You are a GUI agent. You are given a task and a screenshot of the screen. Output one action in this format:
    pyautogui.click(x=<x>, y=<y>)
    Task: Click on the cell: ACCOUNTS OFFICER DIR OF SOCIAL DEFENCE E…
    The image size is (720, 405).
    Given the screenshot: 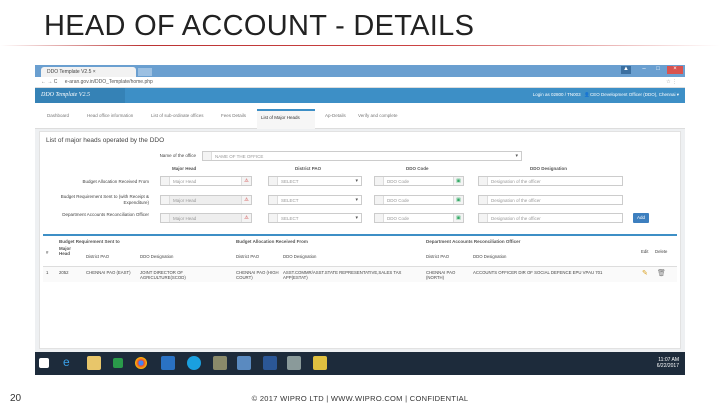 What is the action you would take?
    pyautogui.click(x=538, y=272)
    